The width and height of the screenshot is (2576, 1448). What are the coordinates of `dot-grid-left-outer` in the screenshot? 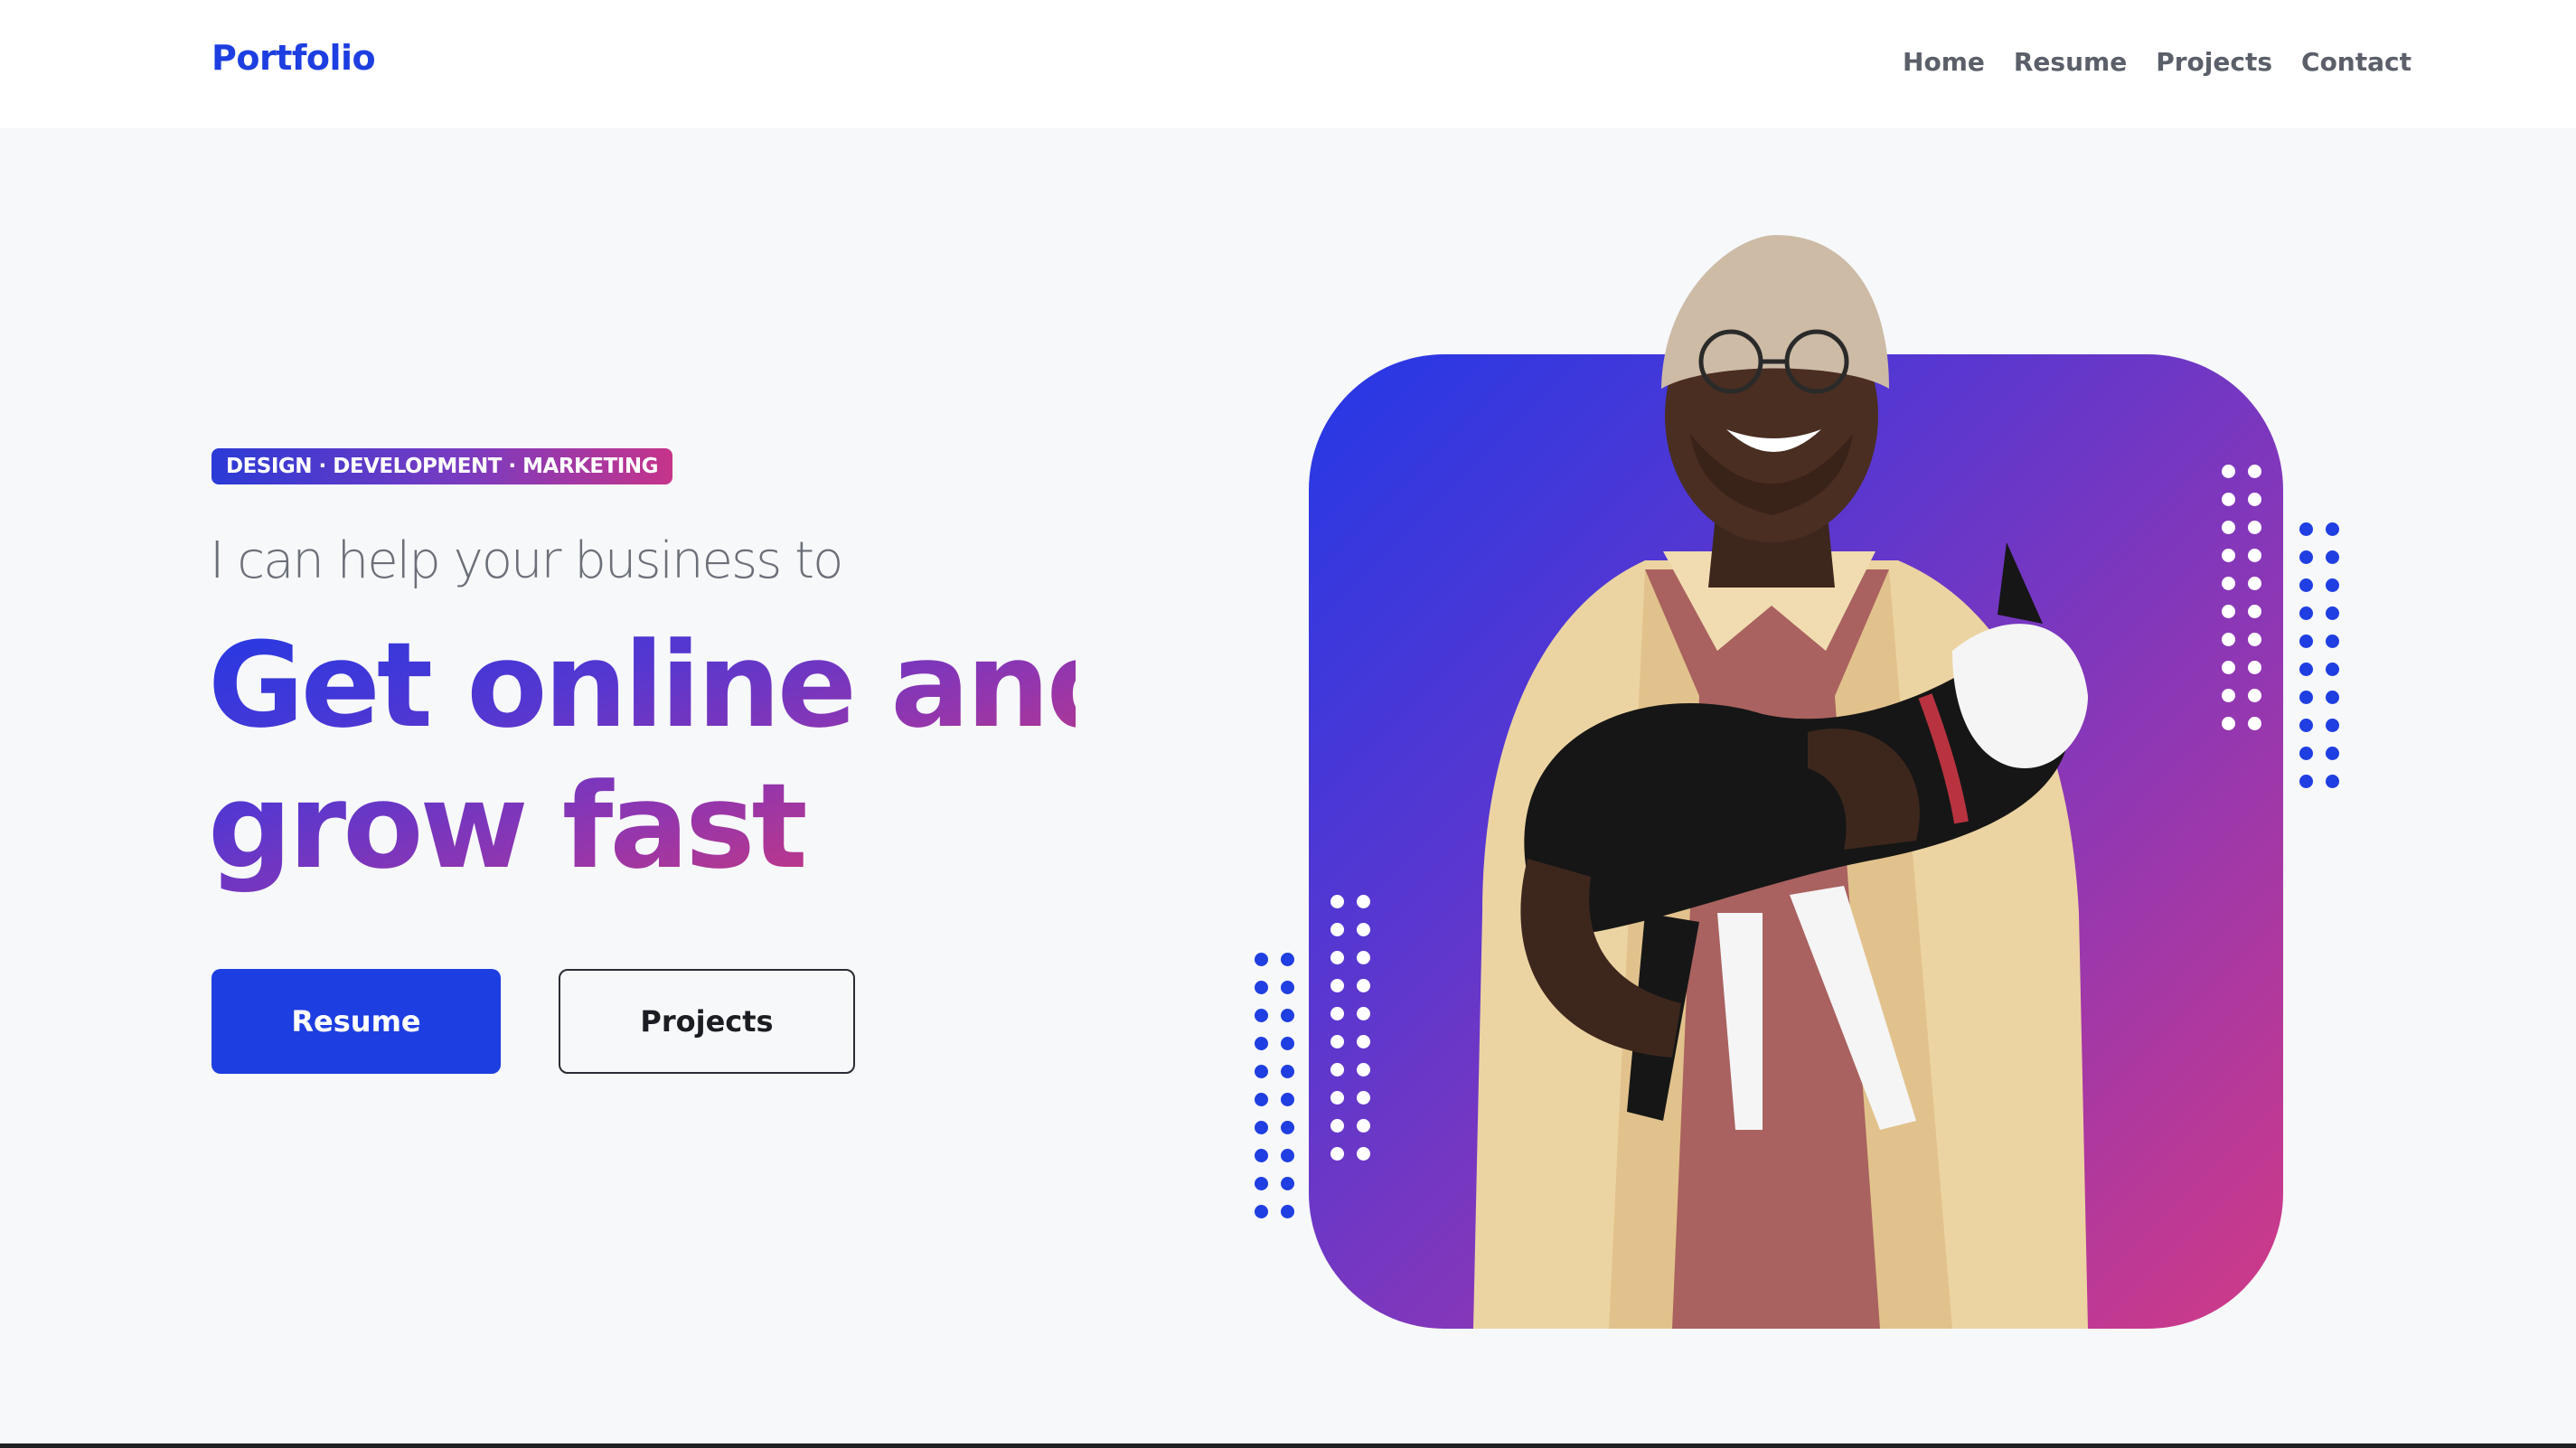 It's located at (1274, 1085).